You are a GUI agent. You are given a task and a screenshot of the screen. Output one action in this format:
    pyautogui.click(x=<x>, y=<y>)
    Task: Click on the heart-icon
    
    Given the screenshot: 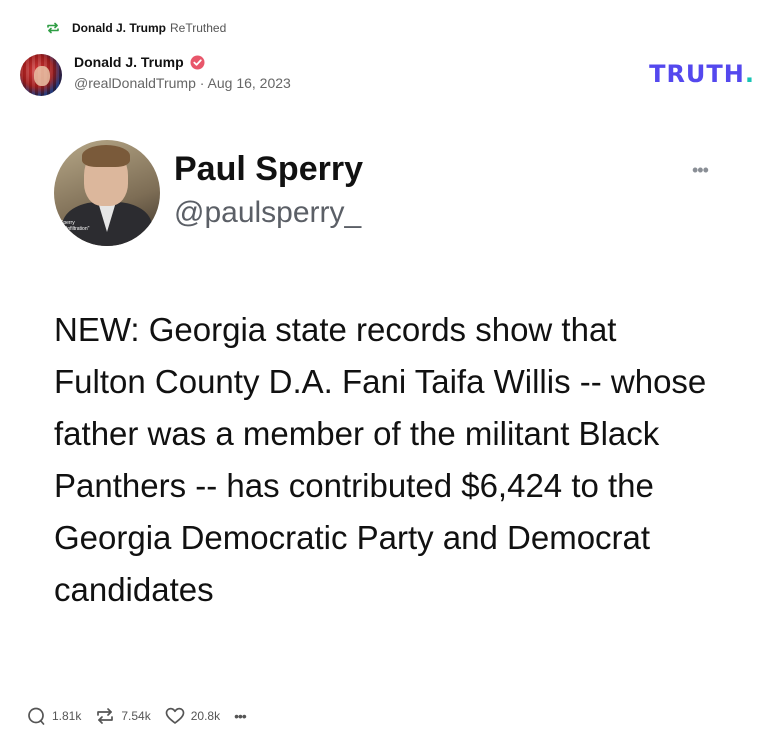 What is the action you would take?
    pyautogui.click(x=175, y=716)
    